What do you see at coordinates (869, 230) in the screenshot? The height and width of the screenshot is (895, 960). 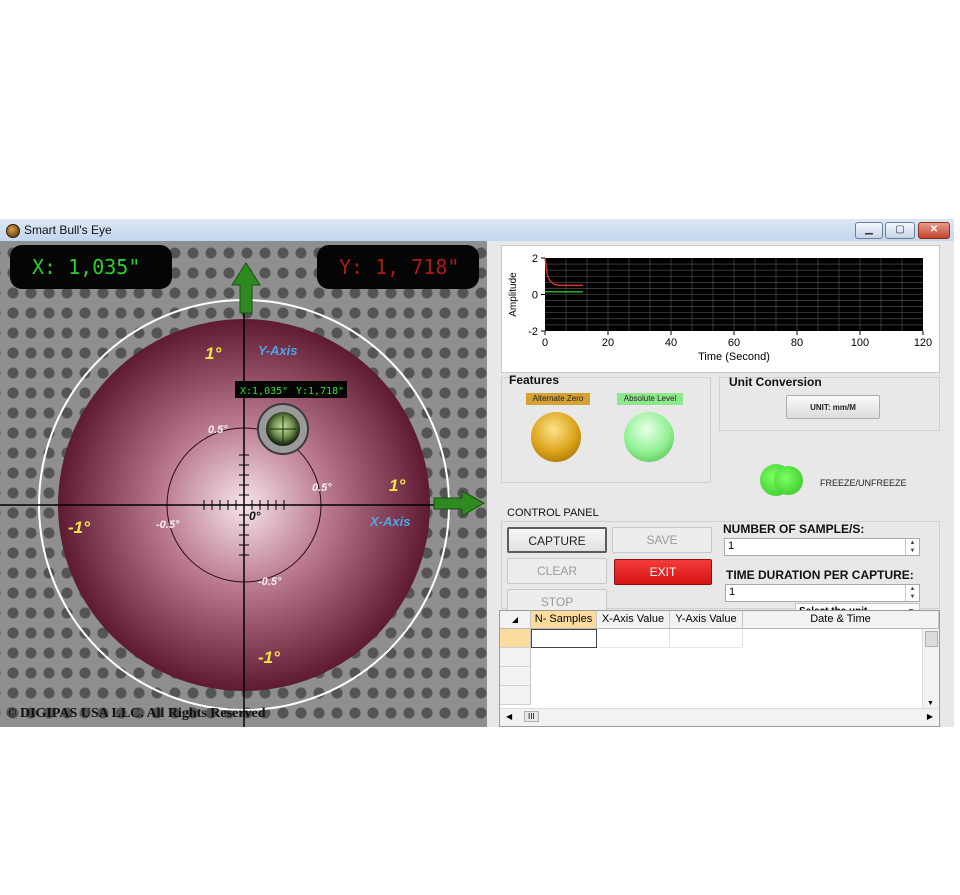 I see `minimize-button: ▁` at bounding box center [869, 230].